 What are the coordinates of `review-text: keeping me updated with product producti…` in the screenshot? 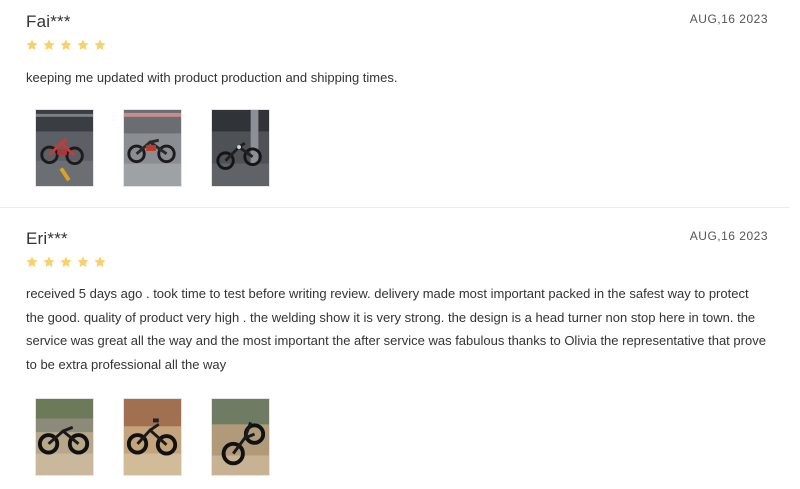 It's located at (212, 77).